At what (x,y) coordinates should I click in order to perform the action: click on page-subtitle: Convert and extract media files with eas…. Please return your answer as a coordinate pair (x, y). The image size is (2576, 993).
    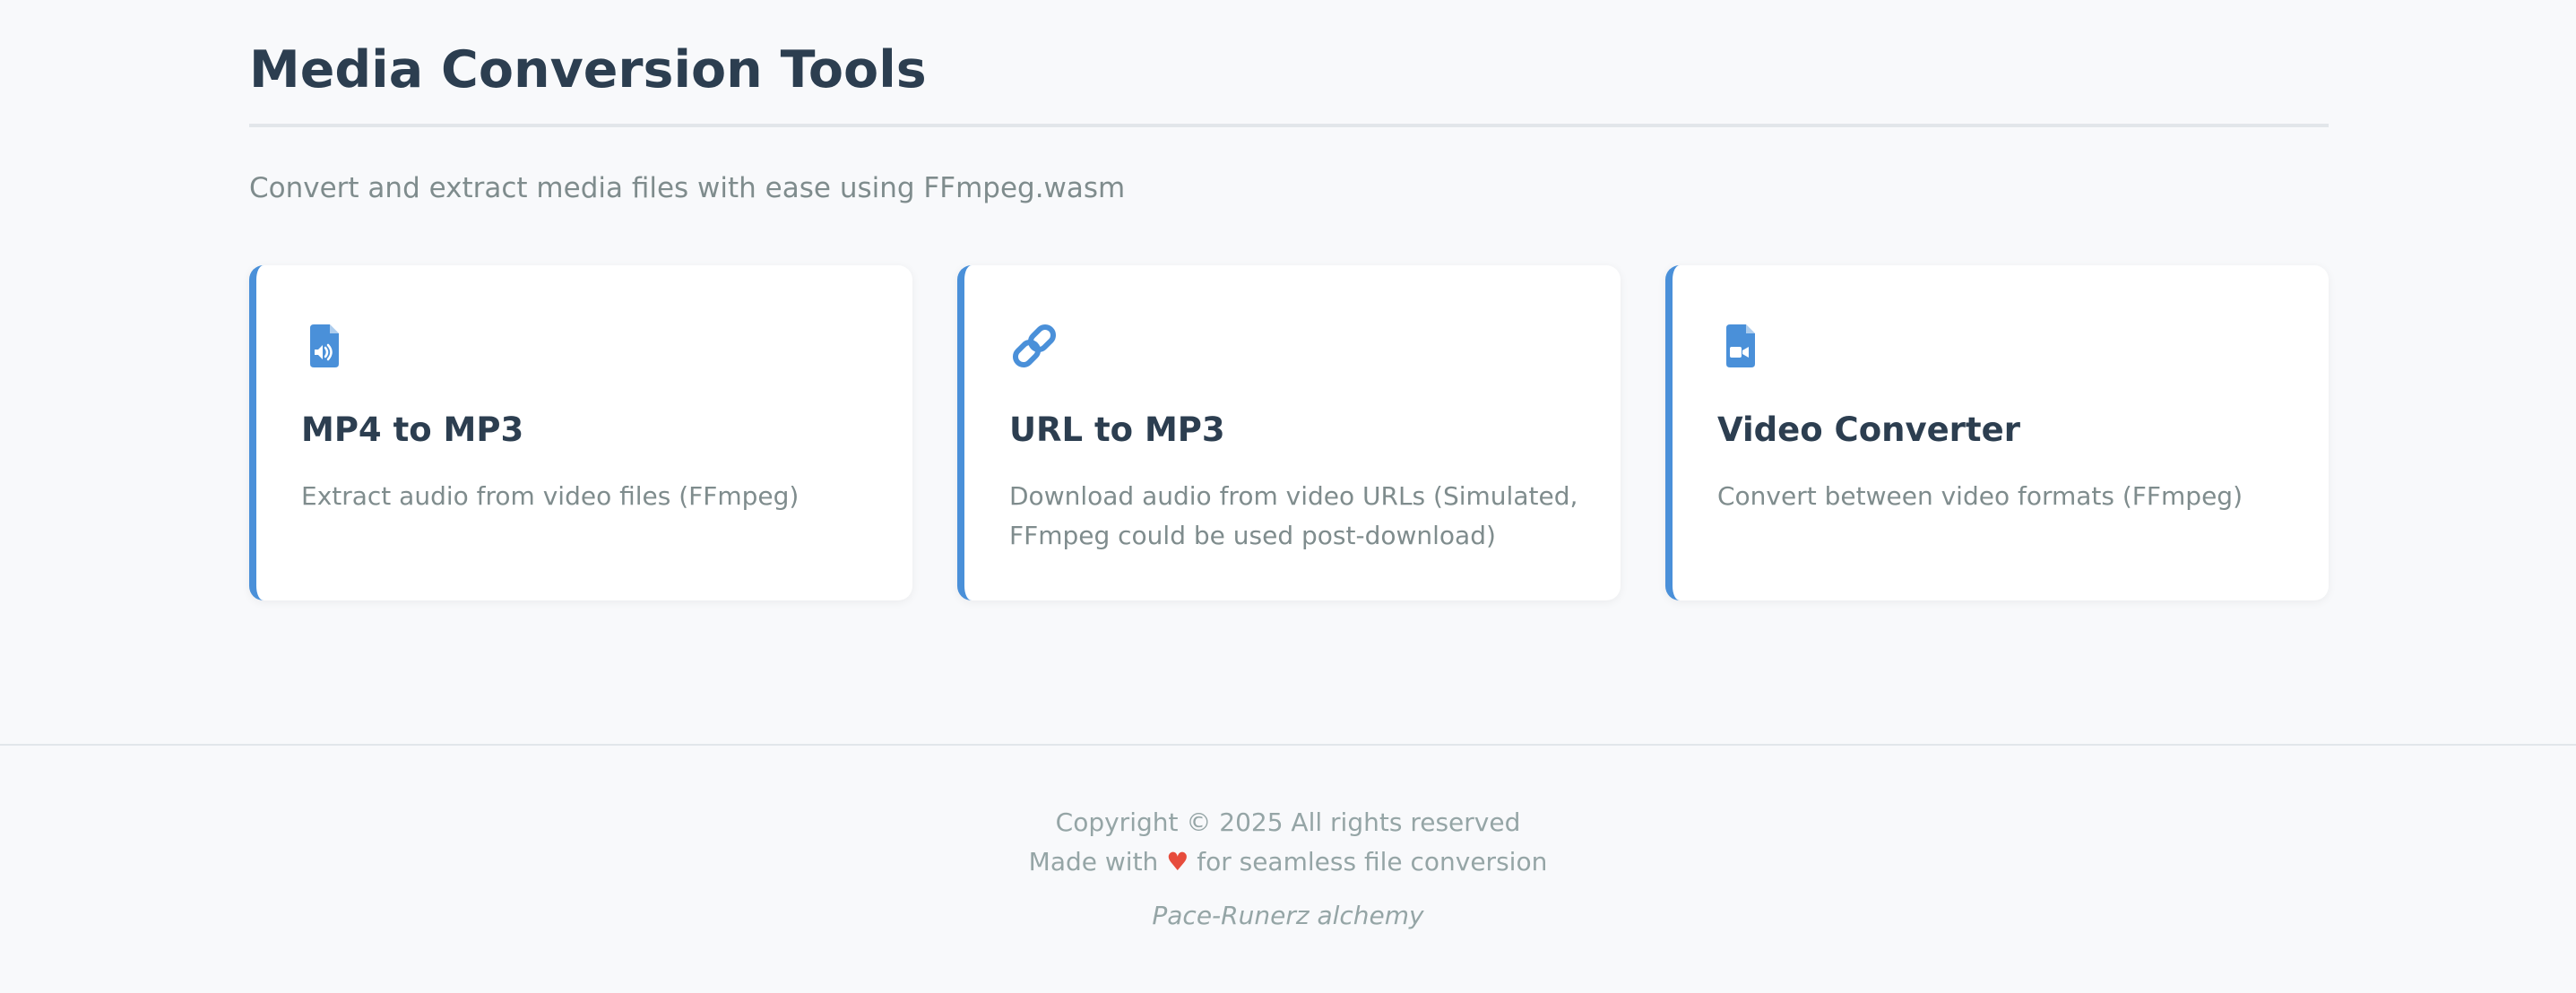
    Looking at the image, I should click on (687, 188).